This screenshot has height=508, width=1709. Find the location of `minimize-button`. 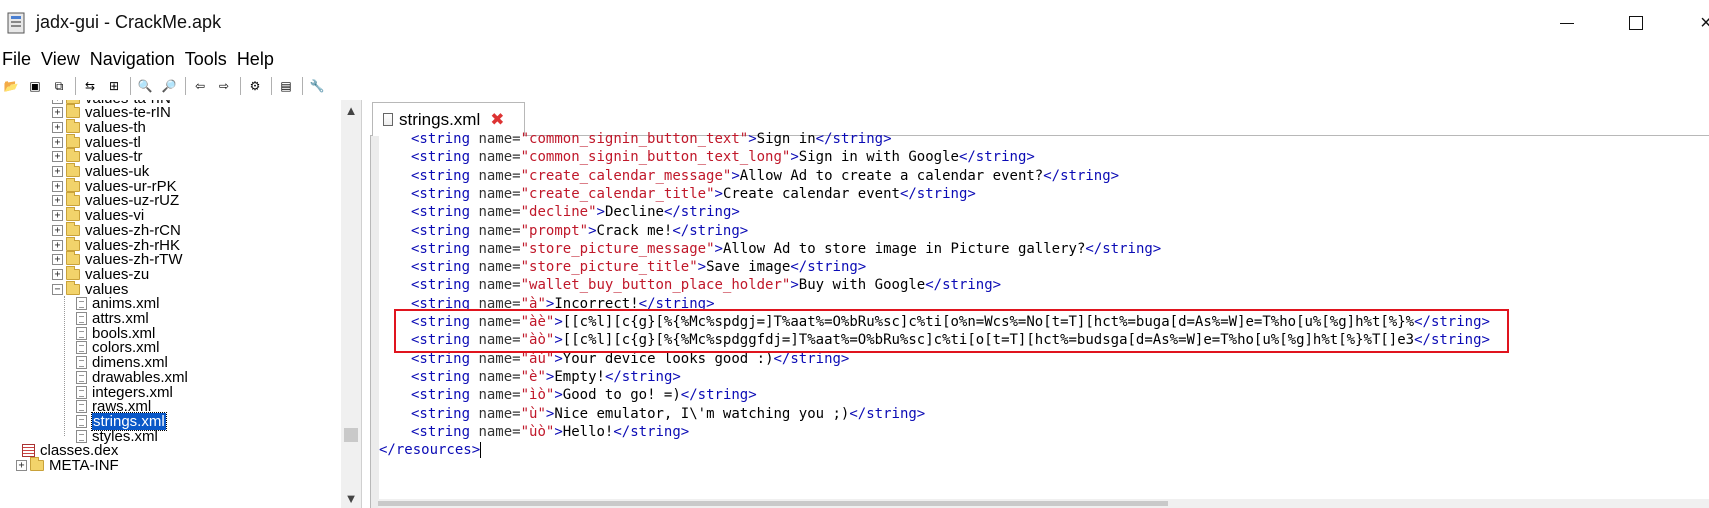

minimize-button is located at coordinates (1567, 23).